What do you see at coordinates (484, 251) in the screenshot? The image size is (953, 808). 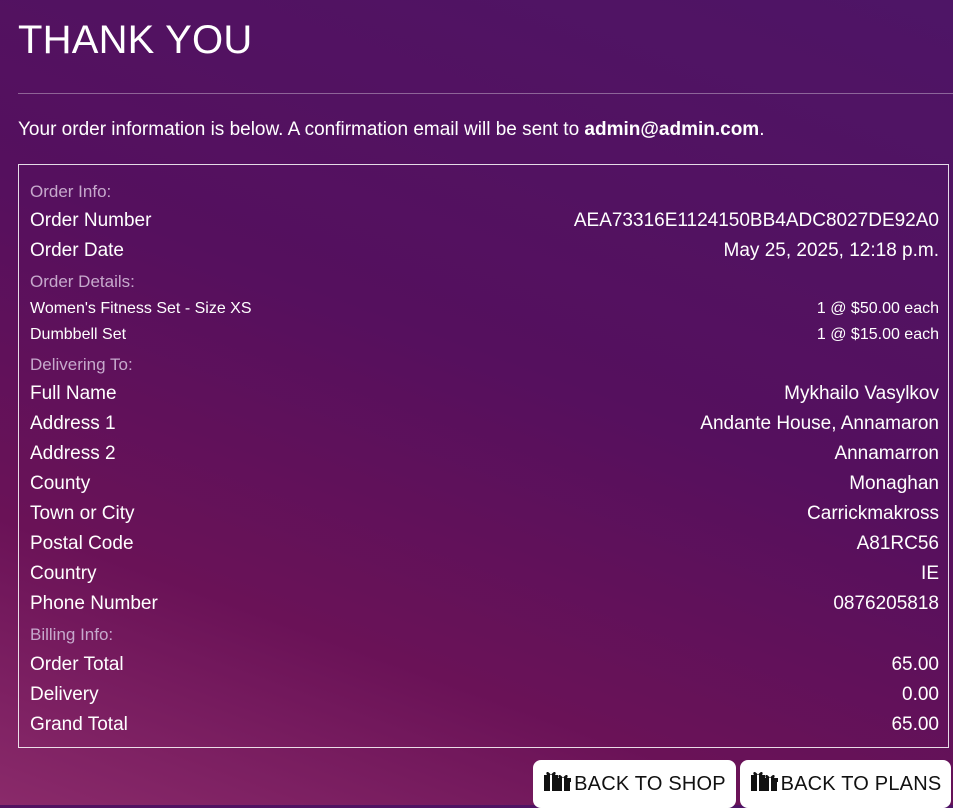 I see `order-date-row: Order Date May 25, 2025, 12:18 p.m.` at bounding box center [484, 251].